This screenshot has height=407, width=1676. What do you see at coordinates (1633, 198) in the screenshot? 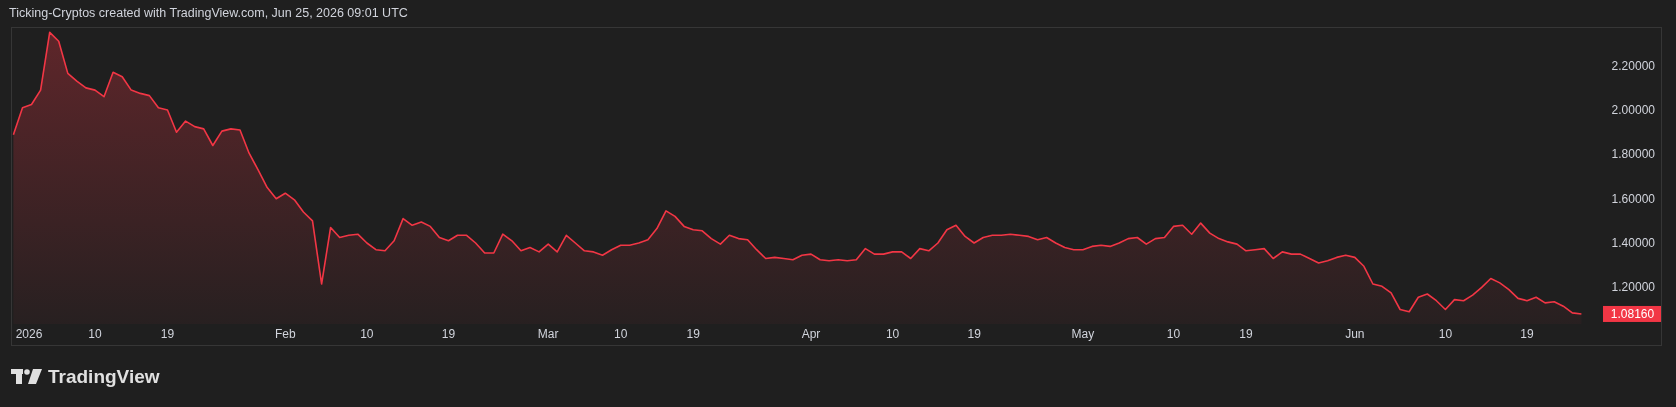
I see `y-axis-label: 1.60000` at bounding box center [1633, 198].